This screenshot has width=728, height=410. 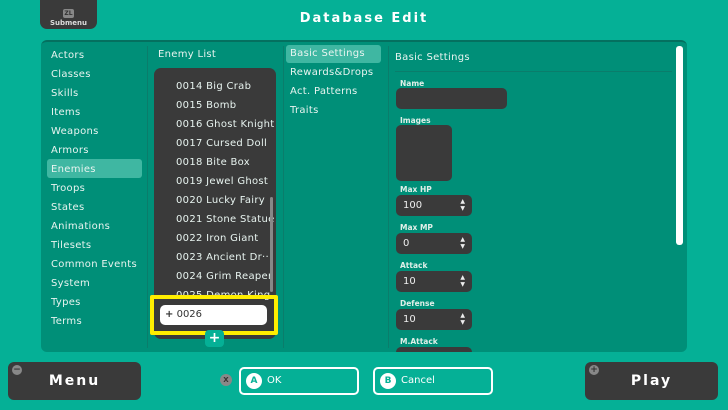 What do you see at coordinates (333, 111) in the screenshot?
I see `tab-traits: Traits` at bounding box center [333, 111].